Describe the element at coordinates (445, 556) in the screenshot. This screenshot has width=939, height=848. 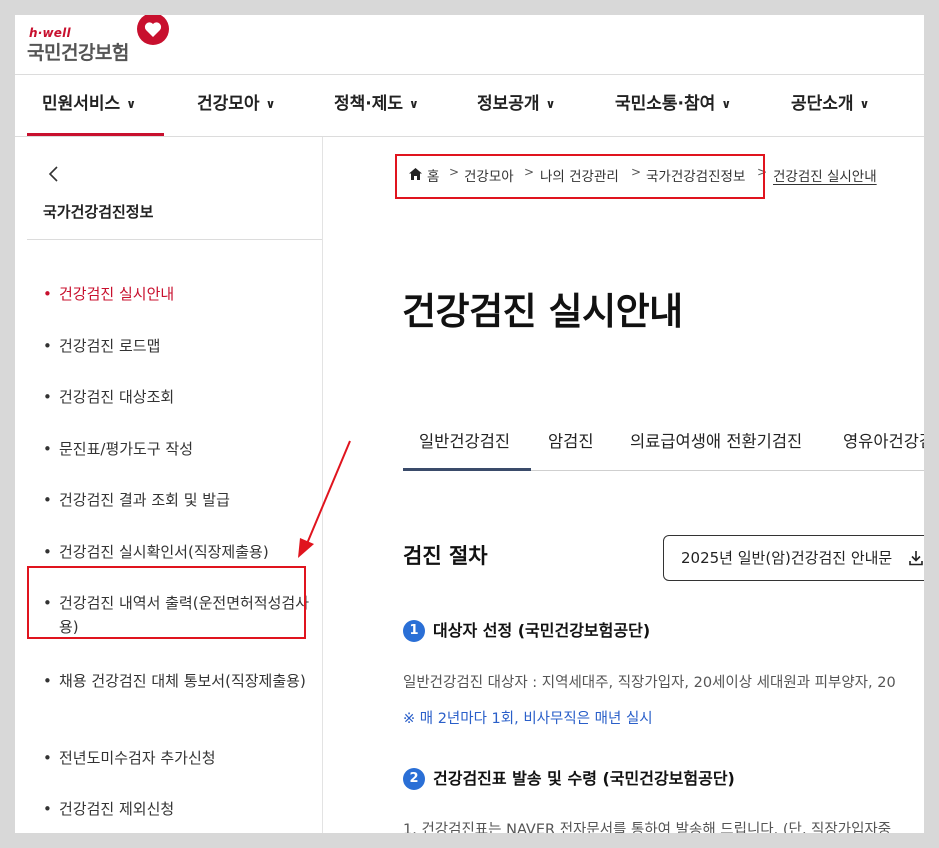
I see `section-title: 검진 절차` at that location.